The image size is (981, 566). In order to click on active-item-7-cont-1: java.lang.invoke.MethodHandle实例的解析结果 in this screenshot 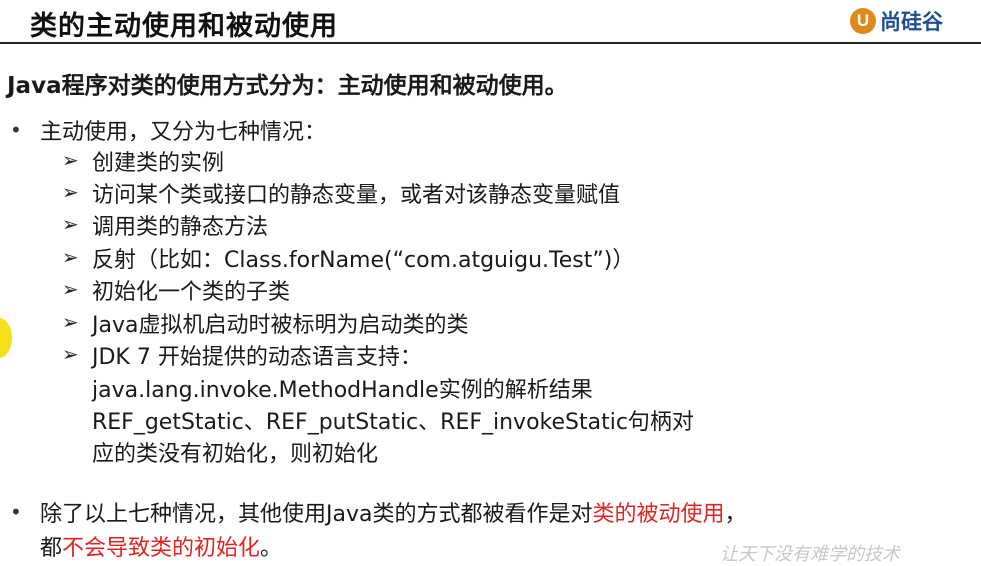, I will do `click(342, 390)`.